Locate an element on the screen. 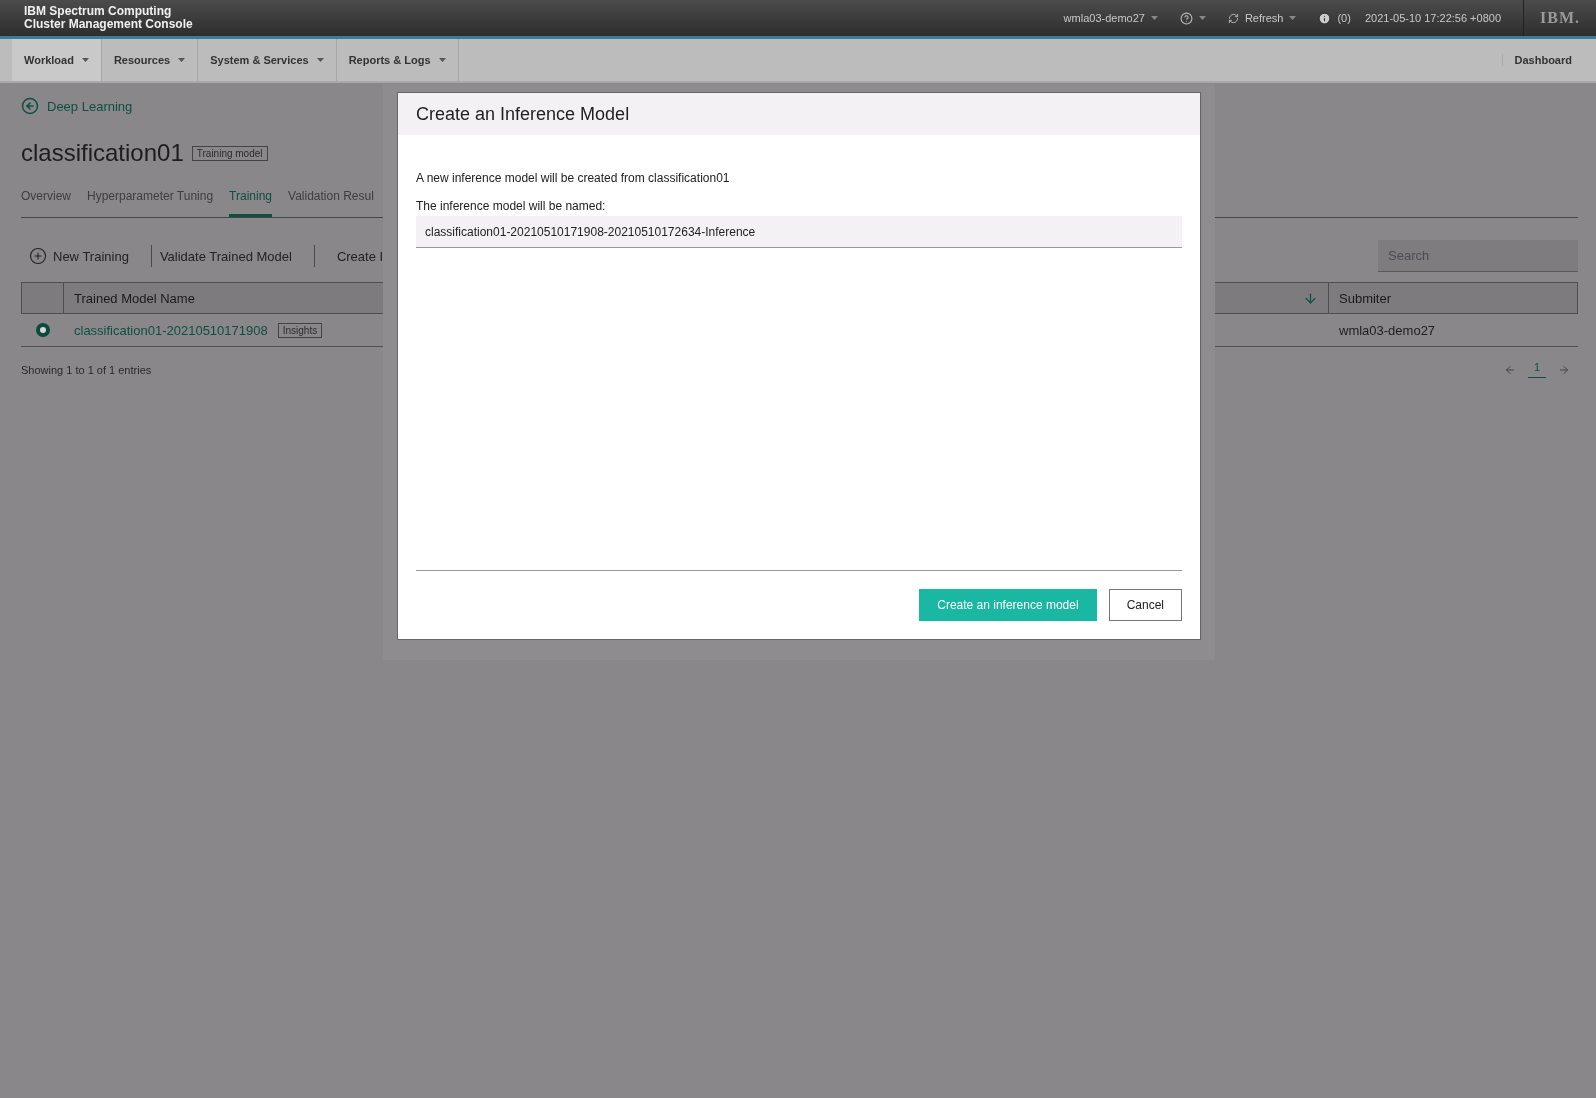 The image size is (1596, 1098). cancel-button: Cancel is located at coordinates (1145, 605).